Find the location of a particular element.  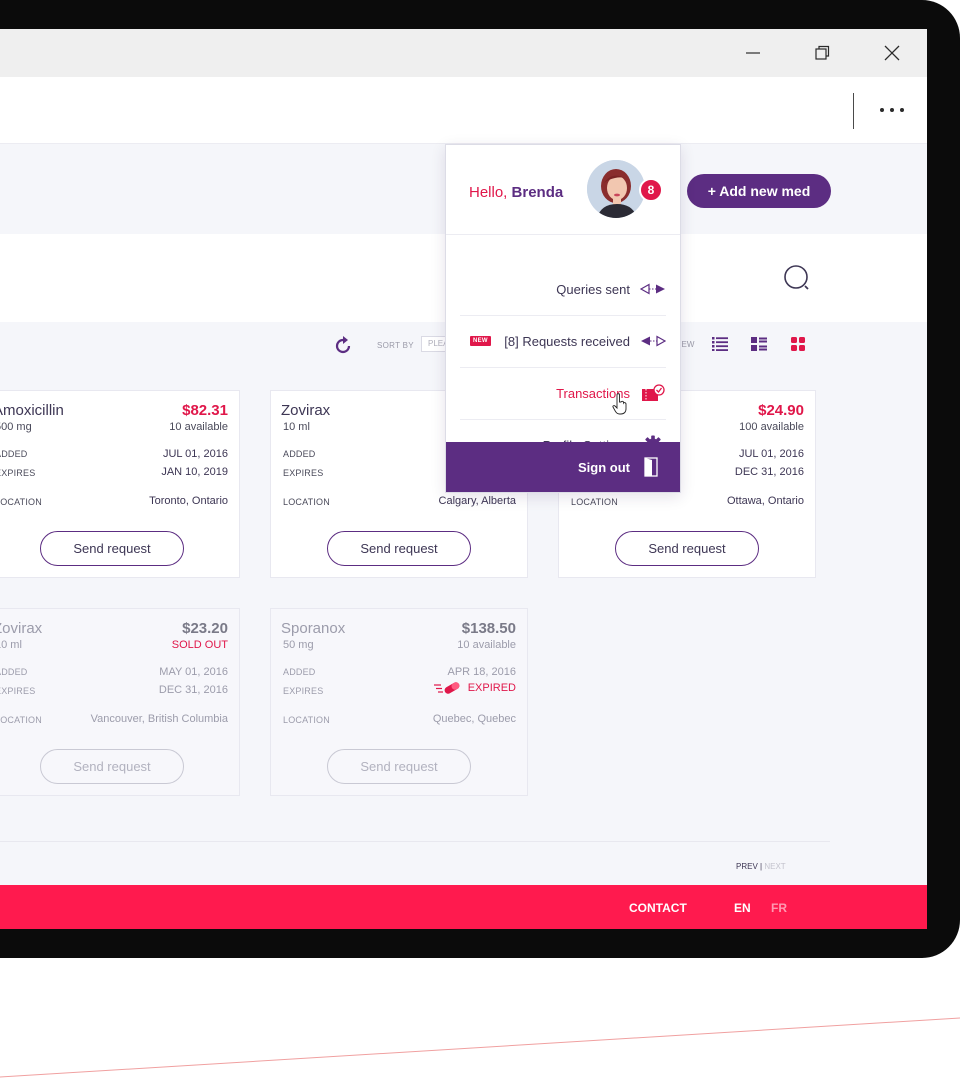

avatar is located at coordinates (616, 189).